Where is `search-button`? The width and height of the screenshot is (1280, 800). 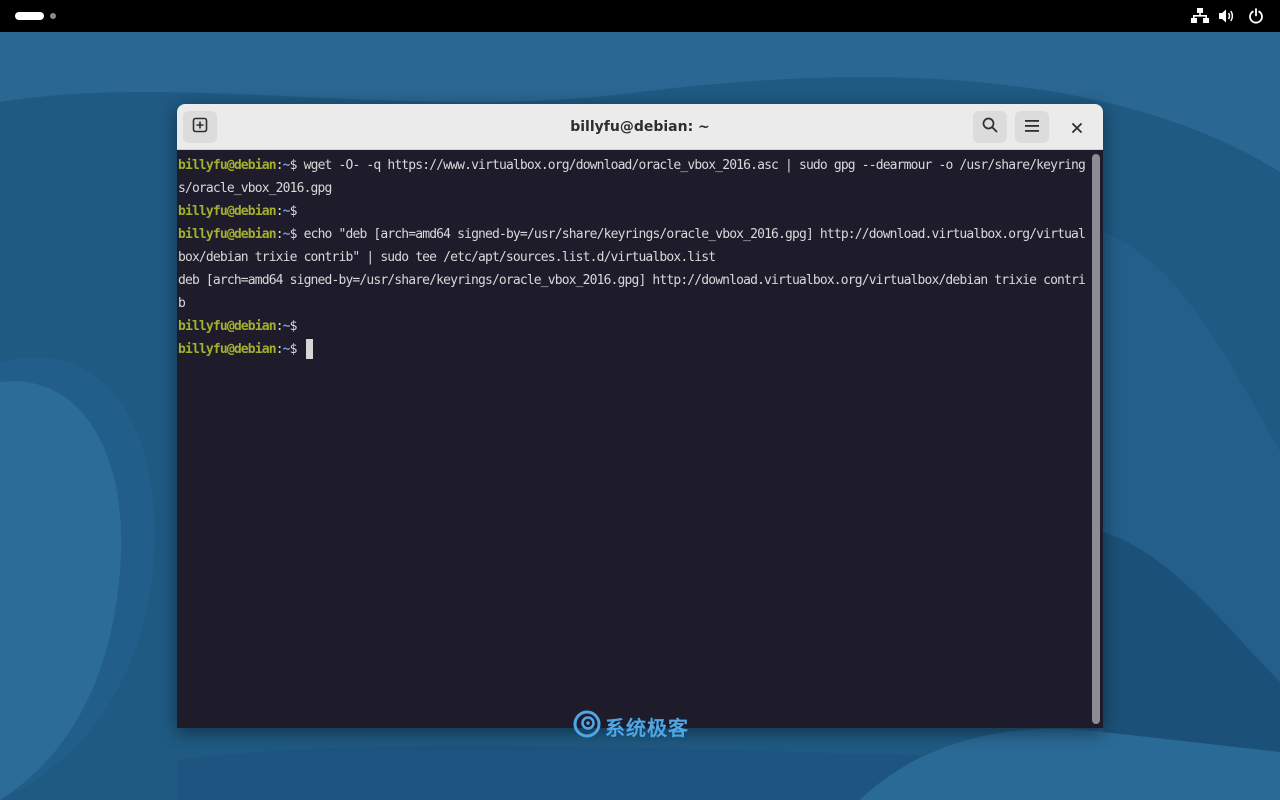 search-button is located at coordinates (990, 127).